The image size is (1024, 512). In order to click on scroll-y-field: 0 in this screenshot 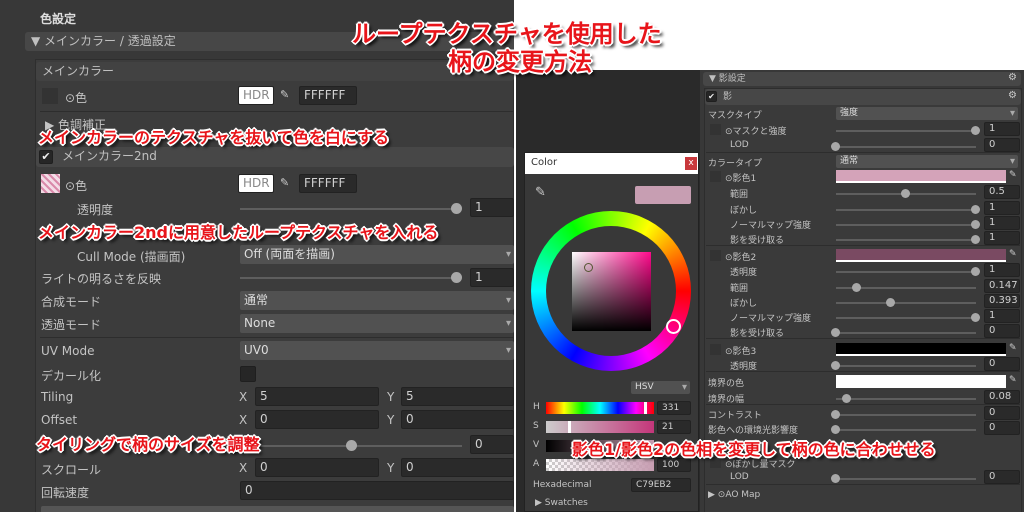, I will do `click(457, 467)`.